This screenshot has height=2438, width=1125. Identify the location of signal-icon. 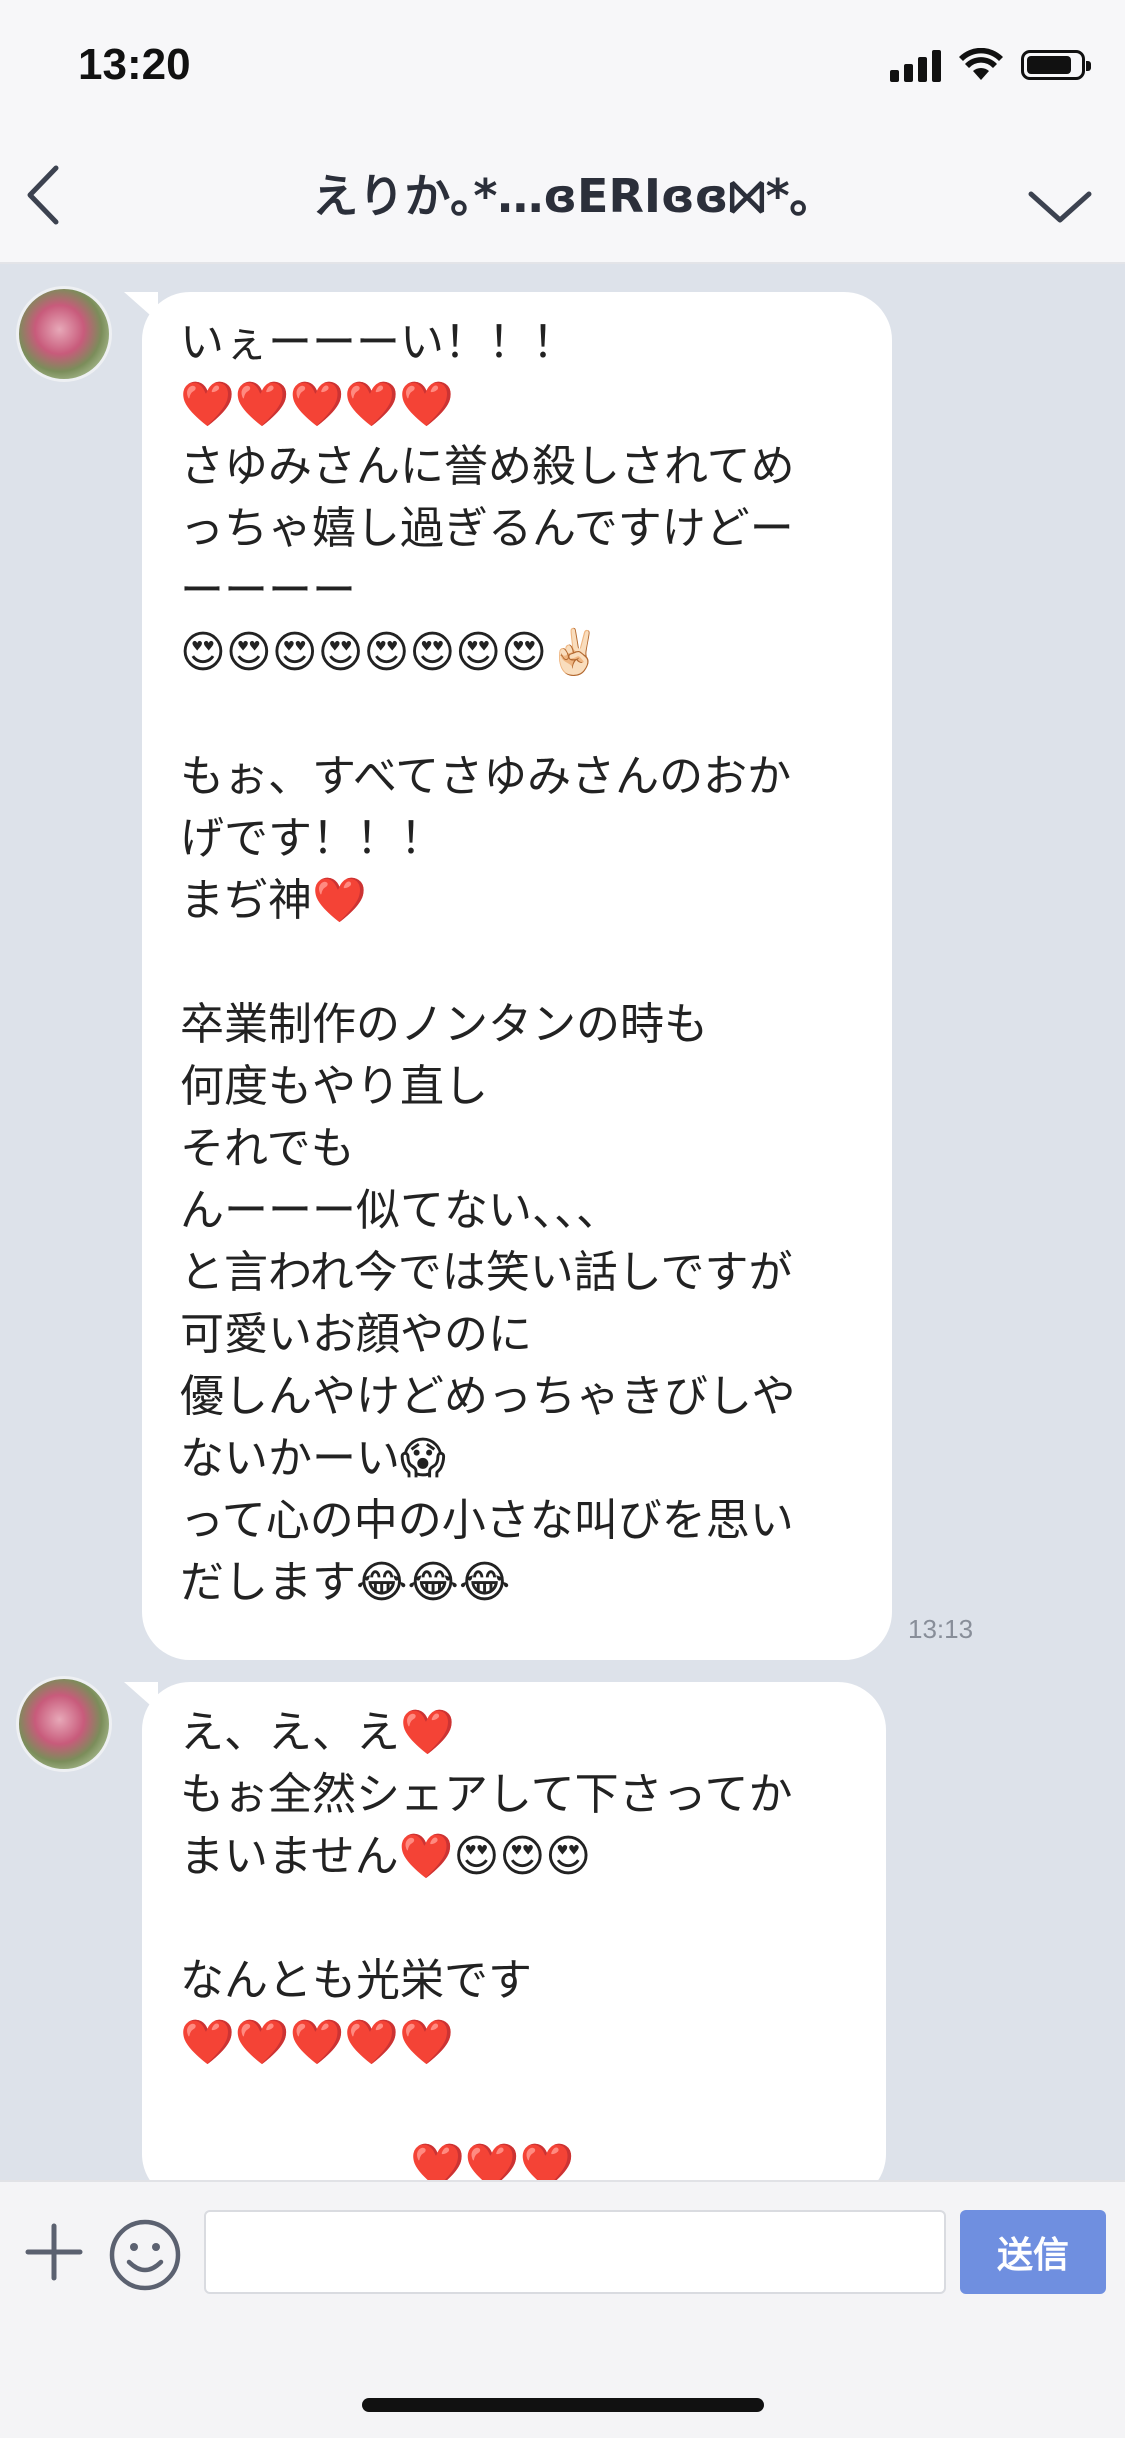
(915, 65).